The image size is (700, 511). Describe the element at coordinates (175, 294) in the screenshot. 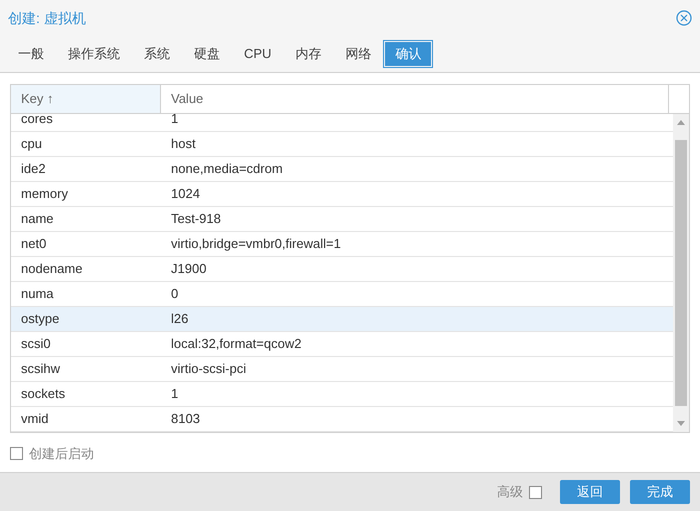

I see `table-cell-text: 0` at that location.